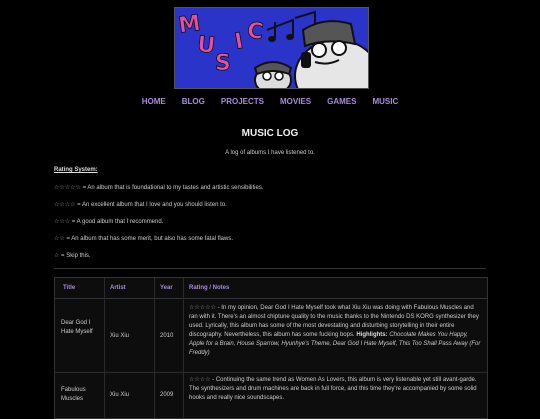 The width and height of the screenshot is (540, 419). What do you see at coordinates (166, 288) in the screenshot?
I see `header-year: Year` at bounding box center [166, 288].